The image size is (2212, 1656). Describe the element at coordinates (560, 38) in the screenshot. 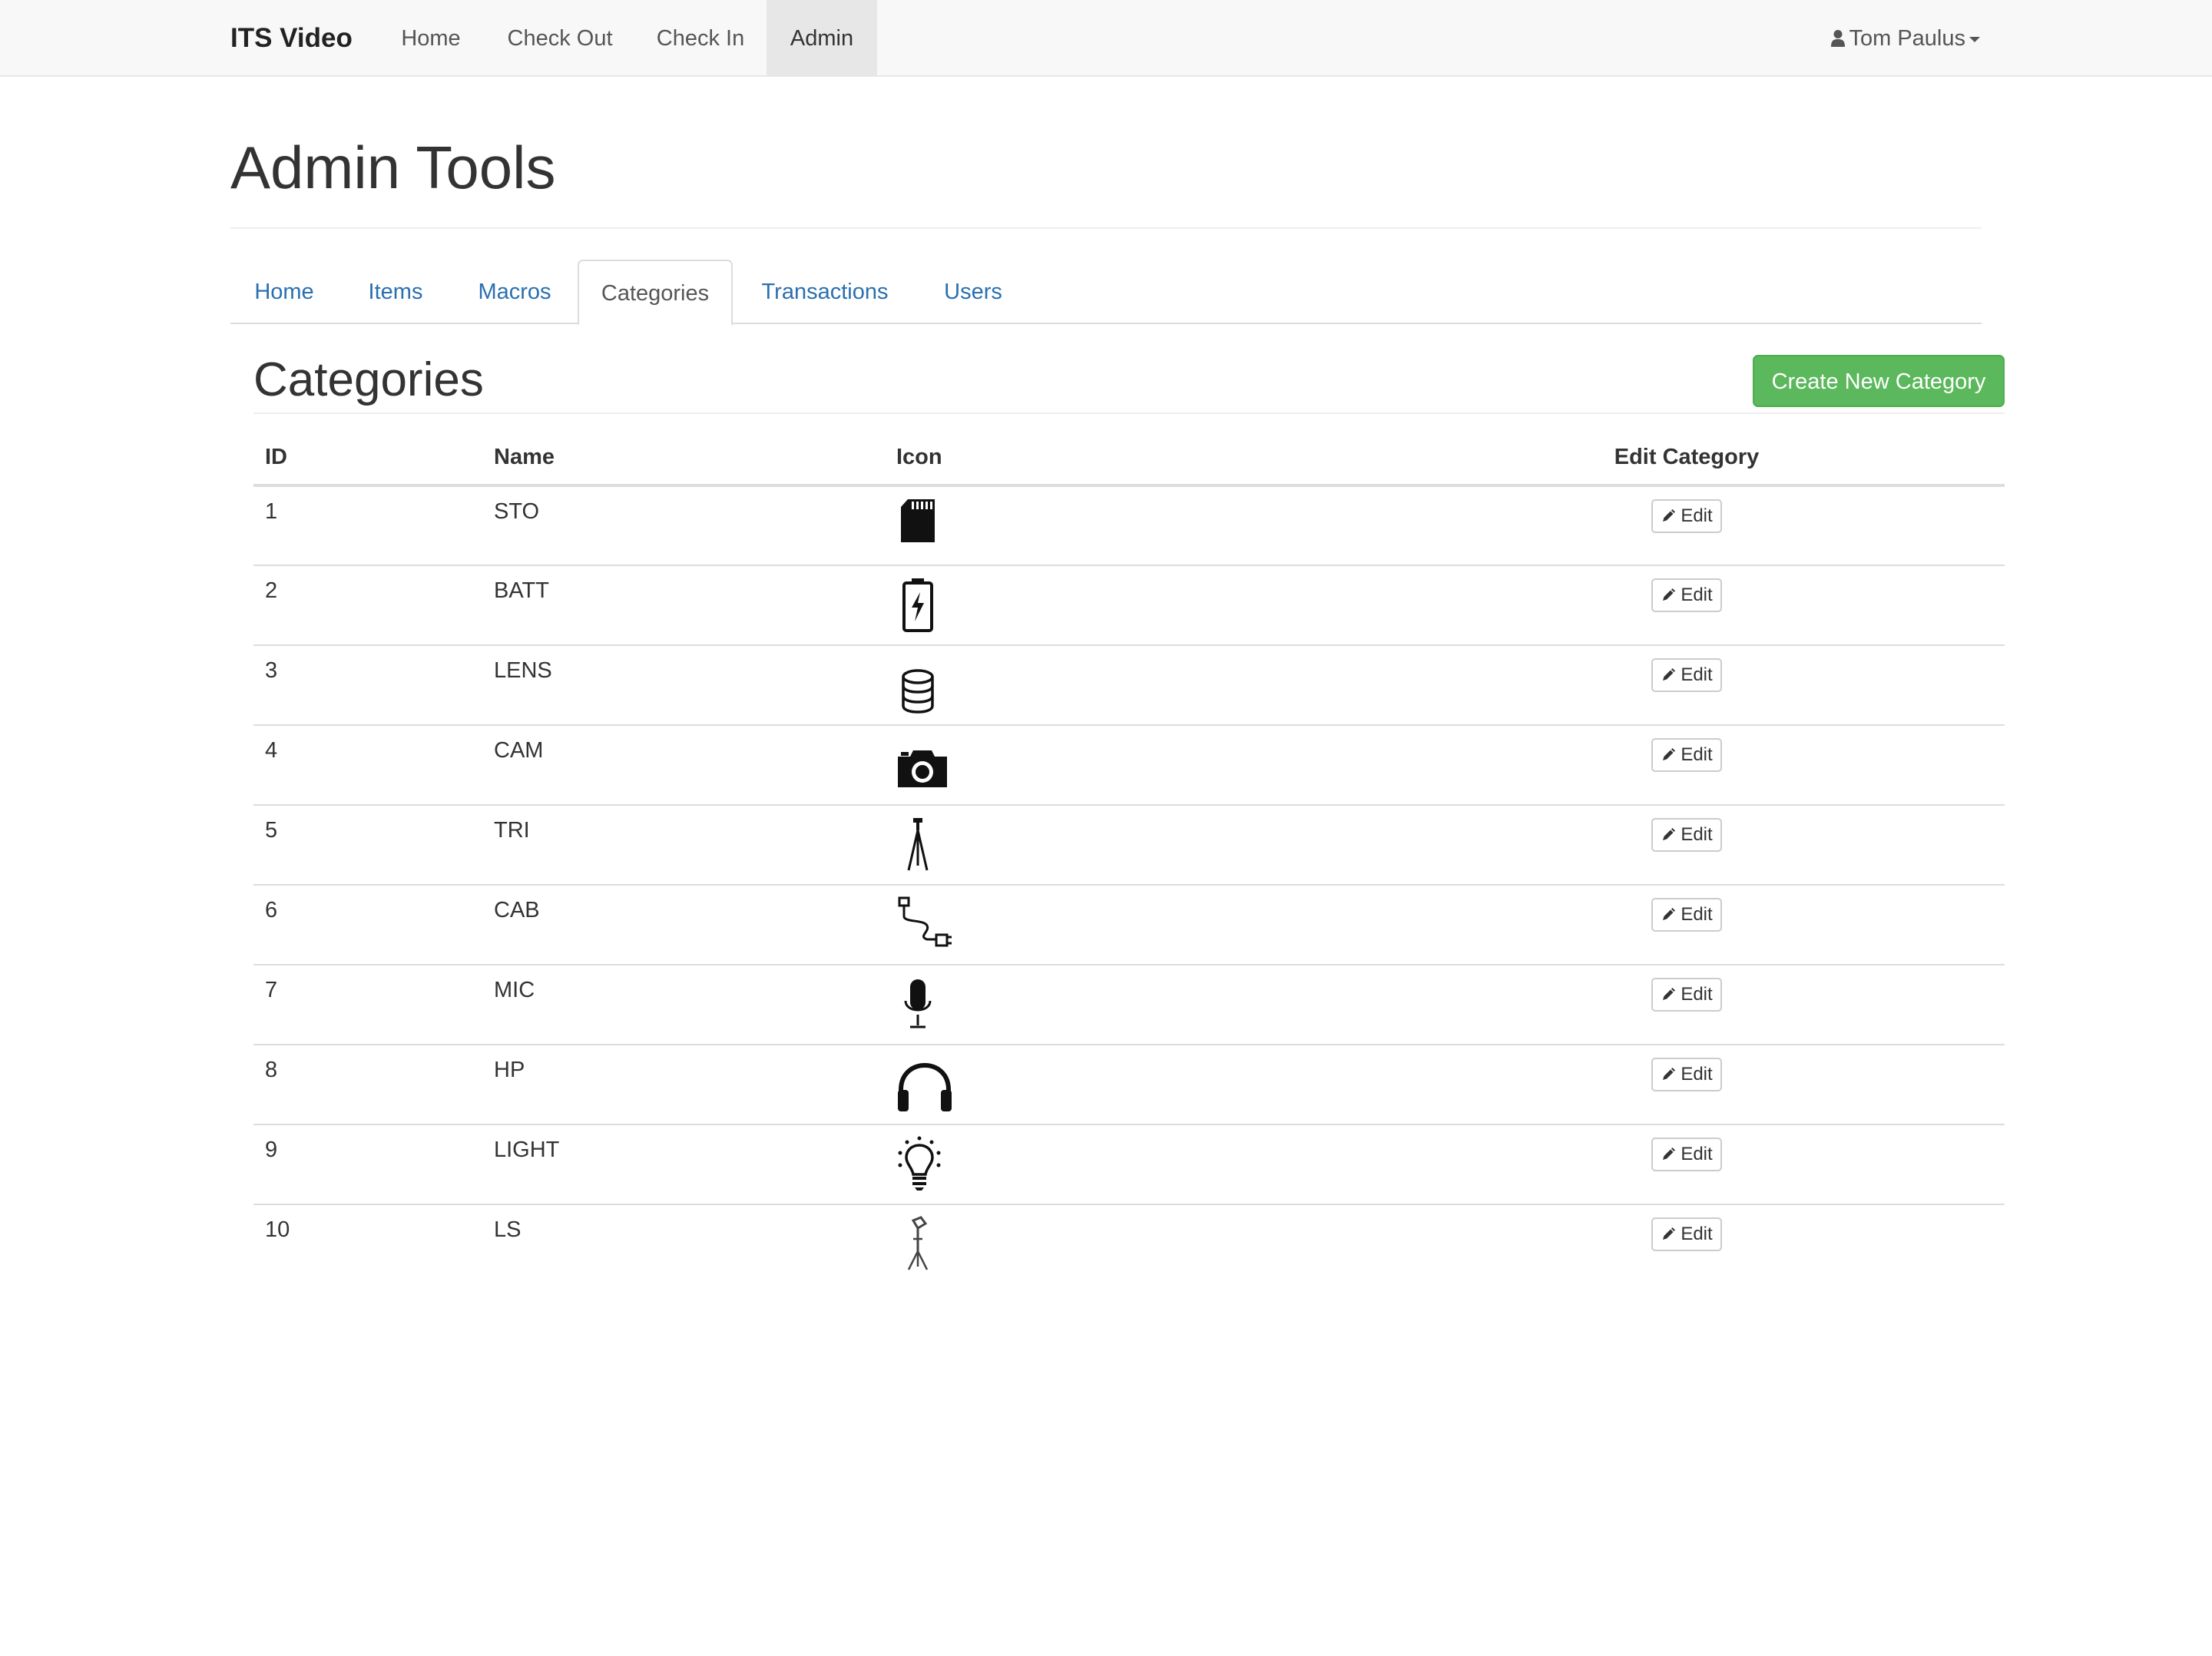

I see `nav-check-out: Check Out` at that location.